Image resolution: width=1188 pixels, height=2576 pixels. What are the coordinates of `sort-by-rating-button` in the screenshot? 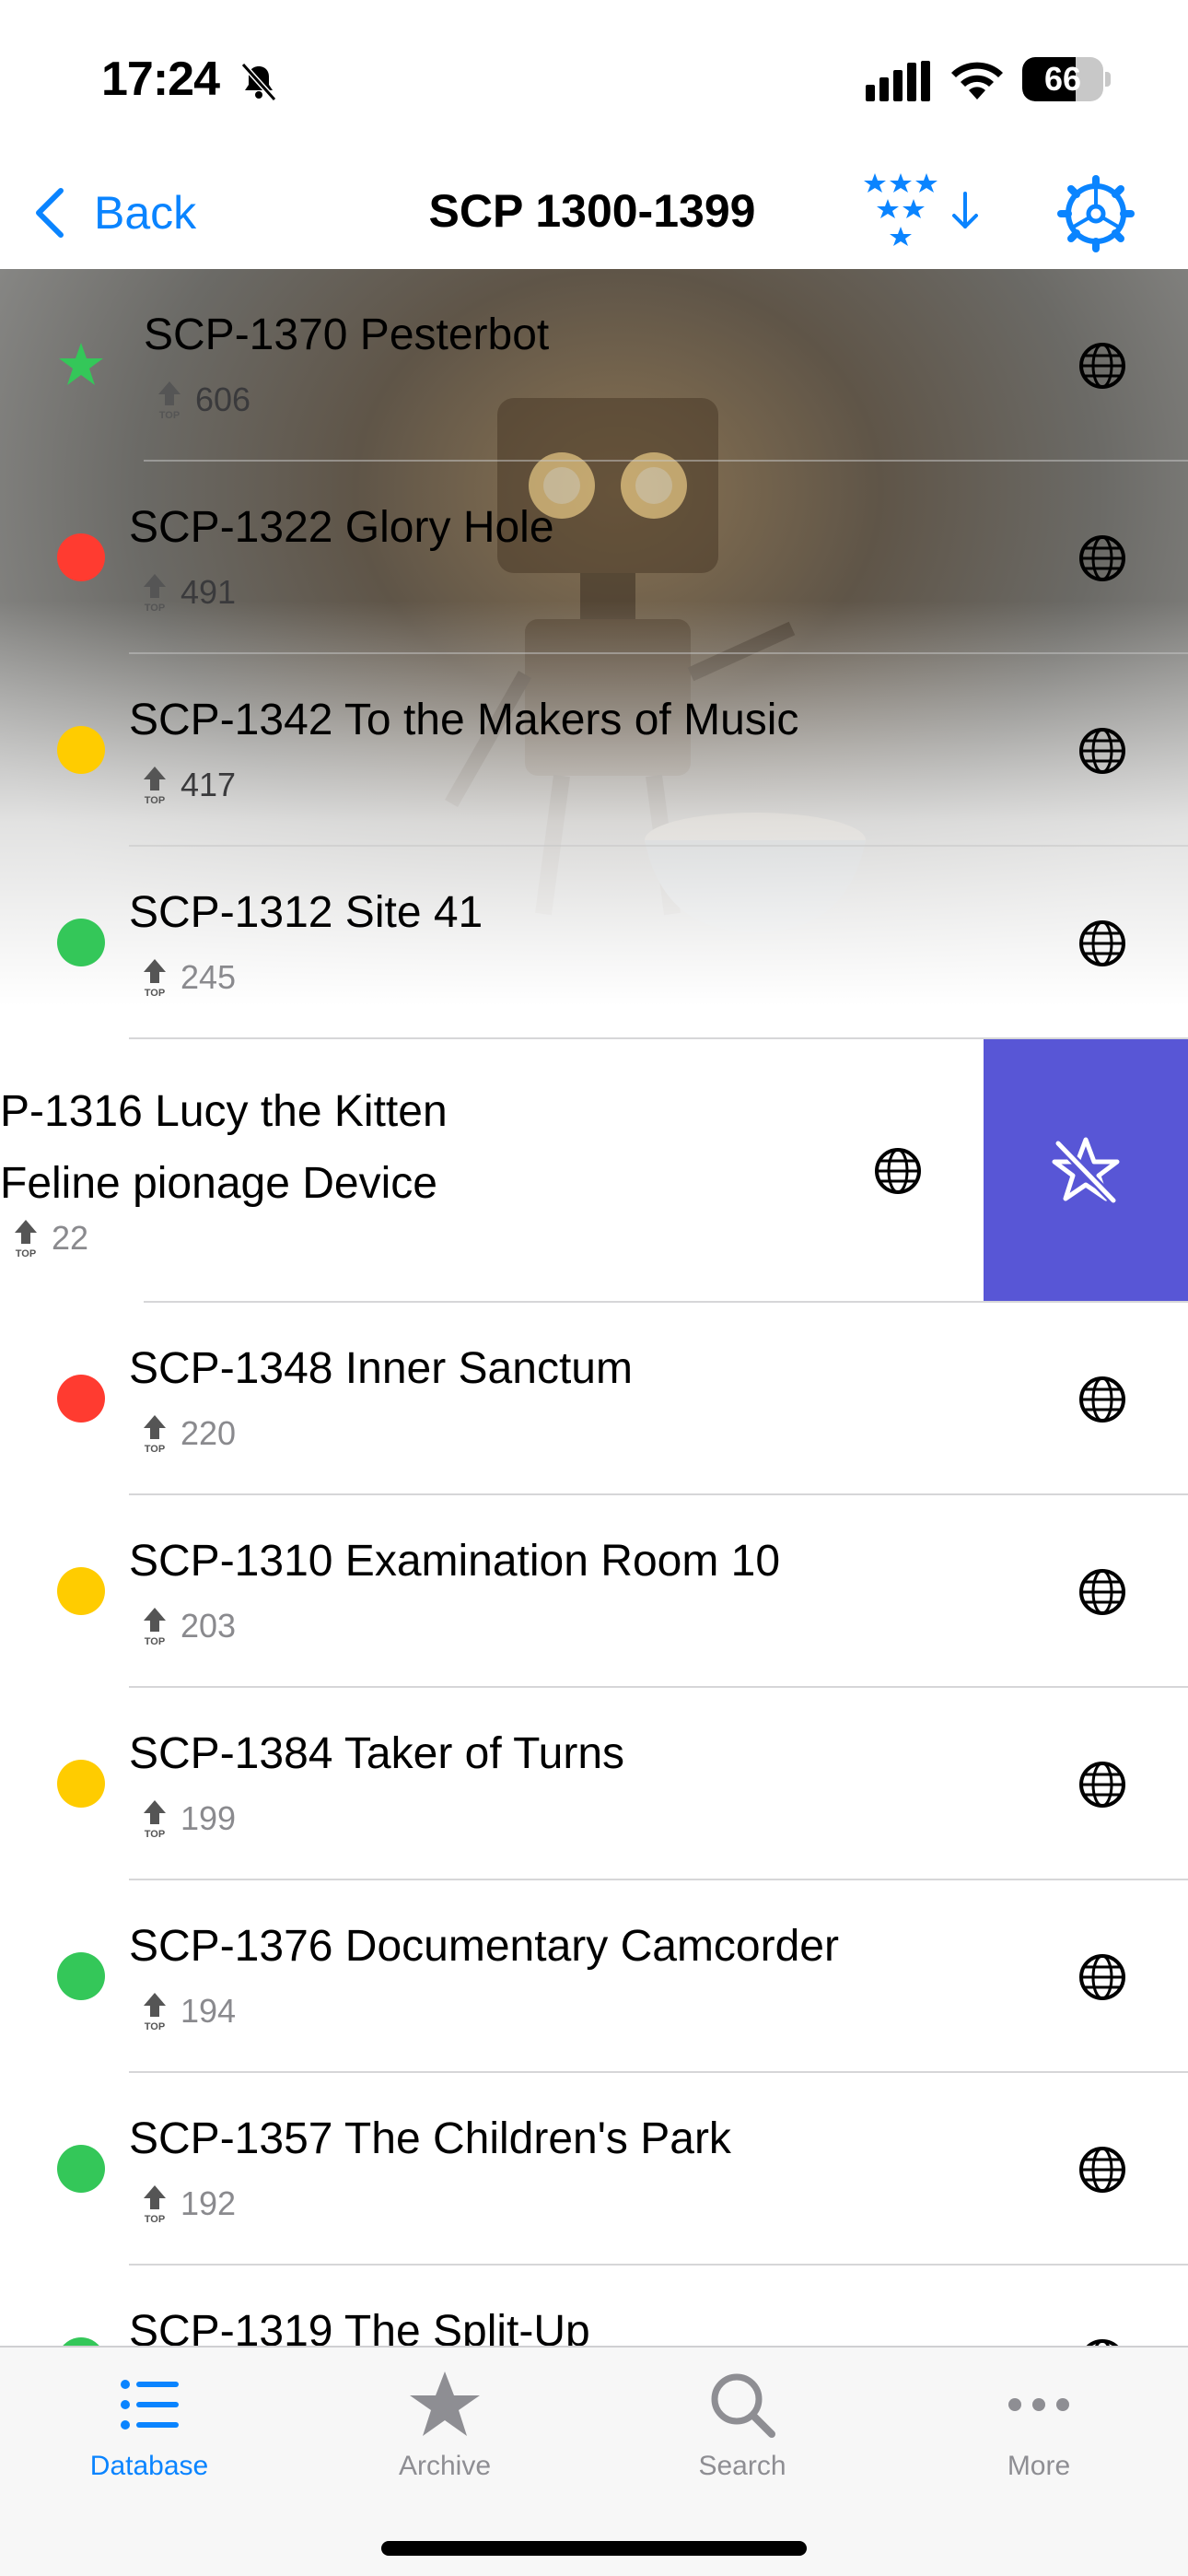 It's located at (926, 214).